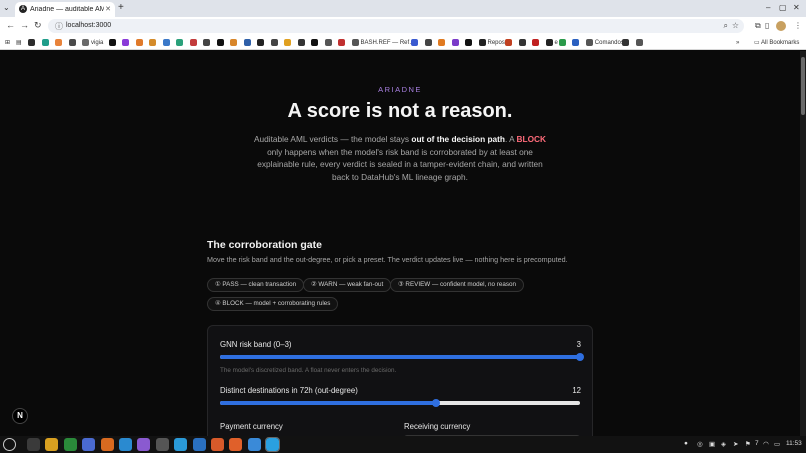  What do you see at coordinates (803, 243) in the screenshot?
I see `page-scrollbar` at bounding box center [803, 243].